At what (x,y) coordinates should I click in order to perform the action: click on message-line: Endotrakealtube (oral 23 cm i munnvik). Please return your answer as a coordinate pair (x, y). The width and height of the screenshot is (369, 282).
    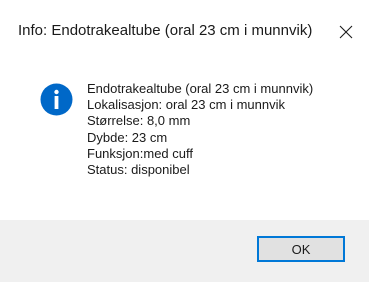
    Looking at the image, I should click on (200, 88).